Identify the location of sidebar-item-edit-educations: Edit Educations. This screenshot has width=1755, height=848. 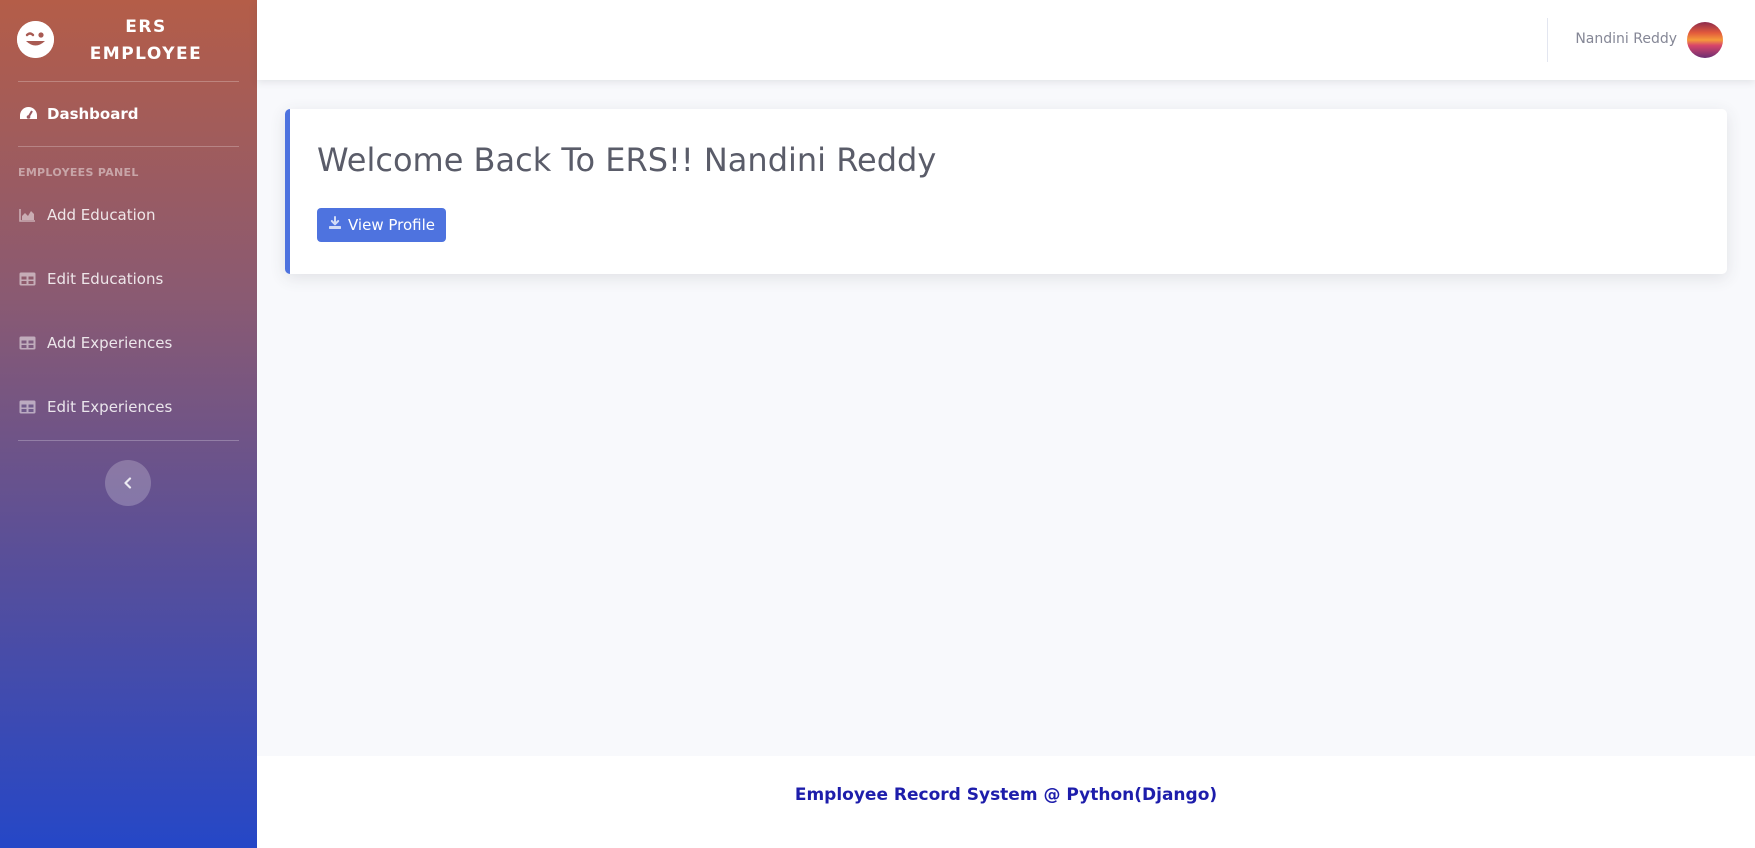
(128, 279).